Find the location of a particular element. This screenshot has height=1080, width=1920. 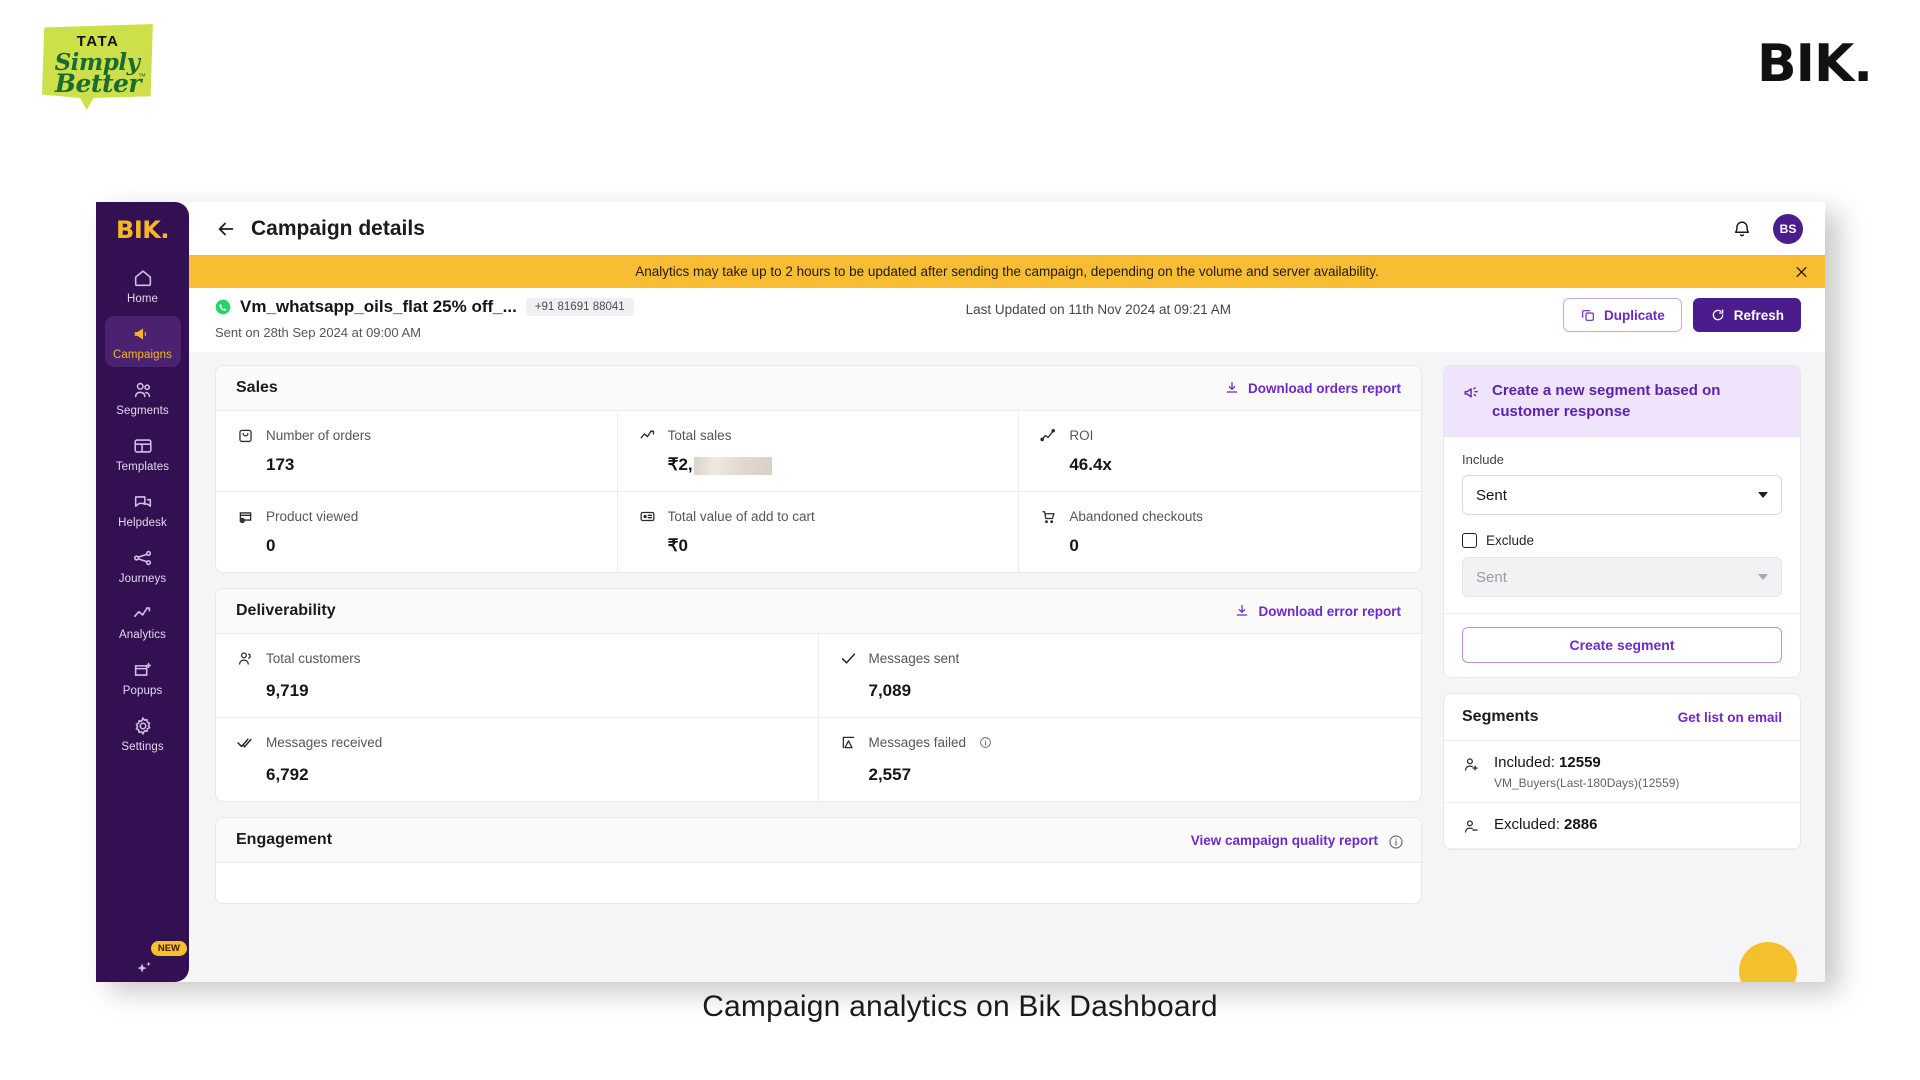

sidebar-item-popups: Popups is located at coordinates (143, 677).